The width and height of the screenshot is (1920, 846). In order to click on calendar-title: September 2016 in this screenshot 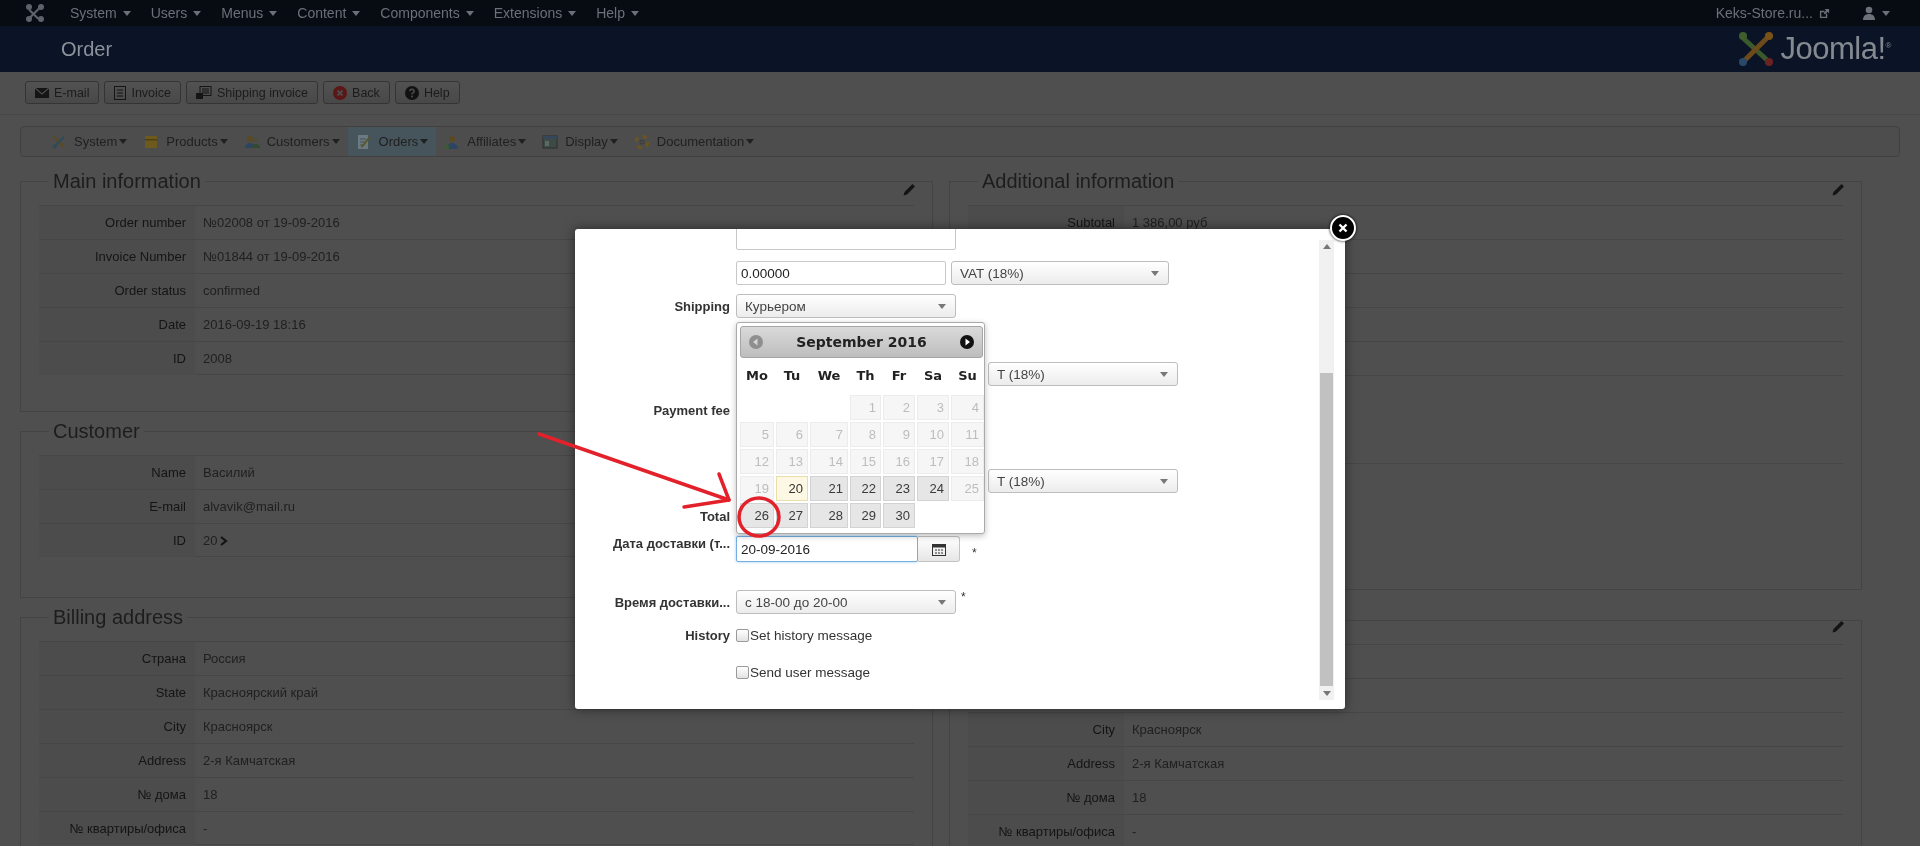, I will do `click(861, 342)`.